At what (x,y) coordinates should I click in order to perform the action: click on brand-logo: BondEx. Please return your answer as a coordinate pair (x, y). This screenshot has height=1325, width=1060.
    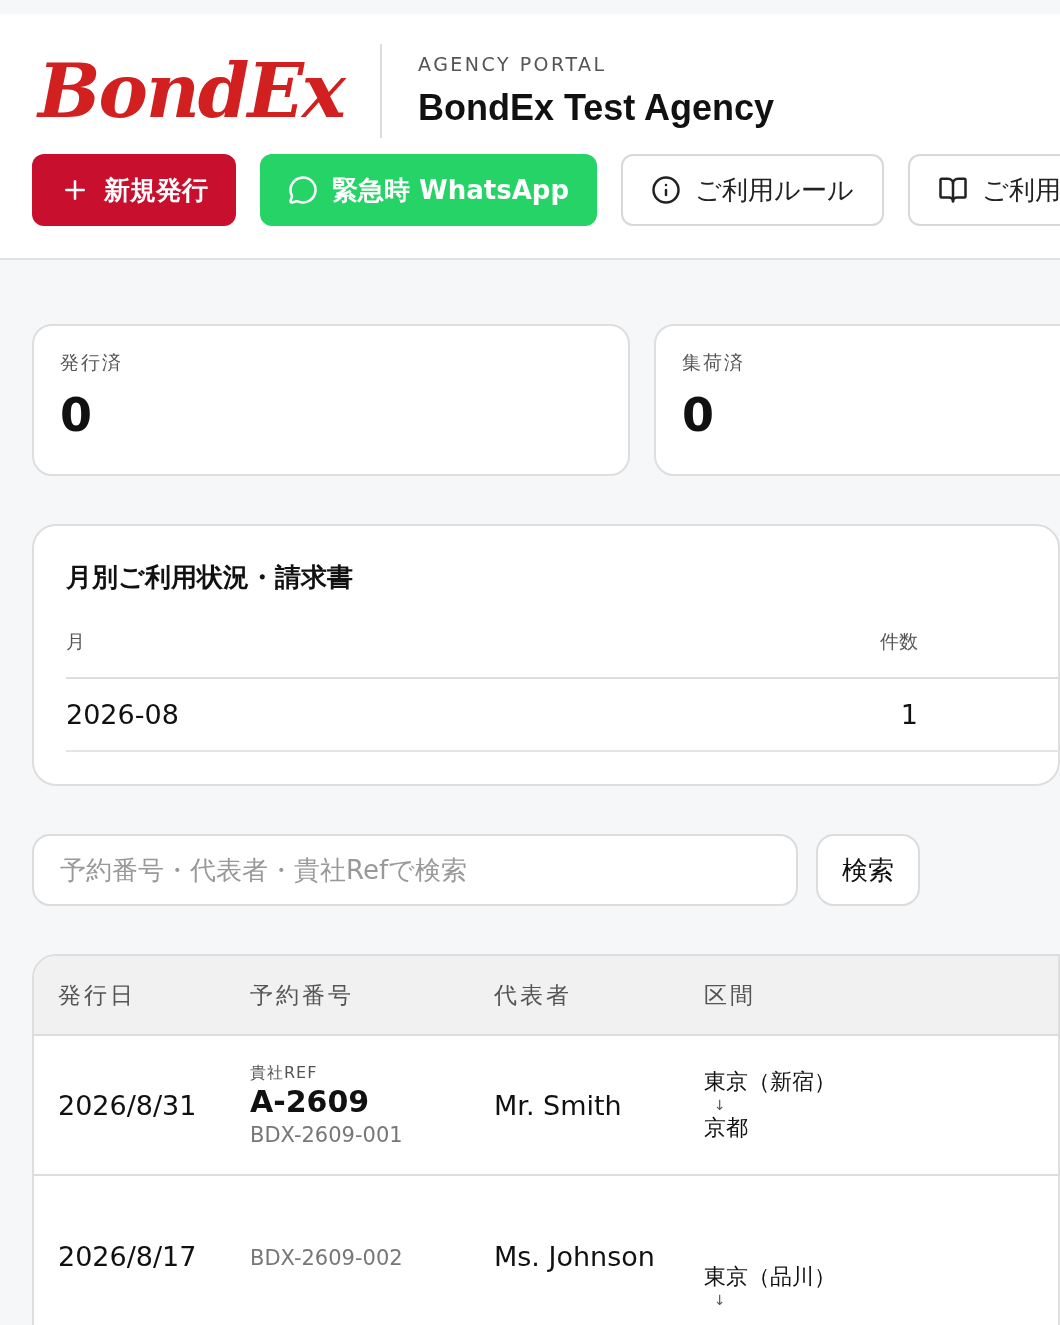
    Looking at the image, I should click on (210, 91).